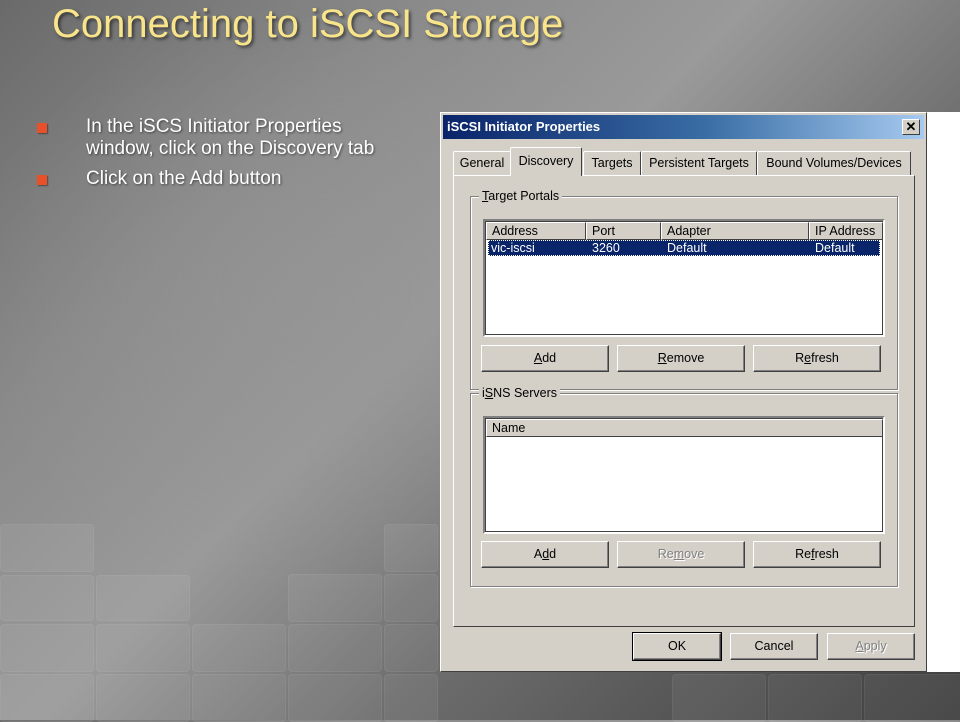  I want to click on column-header-name: Name, so click(684, 428).